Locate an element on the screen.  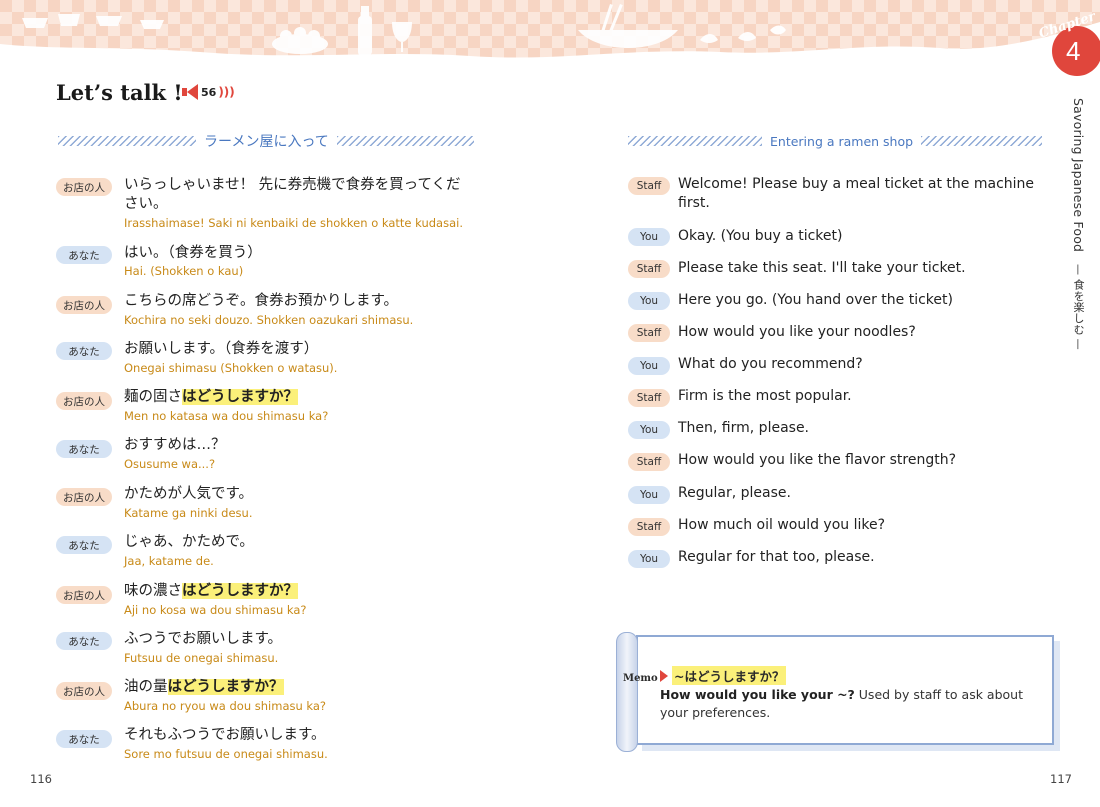
jp-line: それもふつうでお願いします。 is located at coordinates (299, 735).